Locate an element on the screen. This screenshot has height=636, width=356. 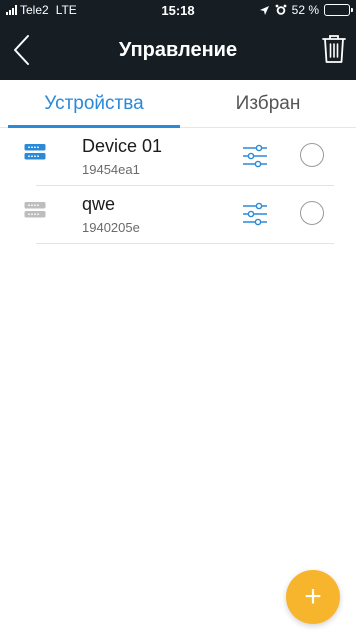
tab-bar: Устройства Избран is located at coordinates (178, 104).